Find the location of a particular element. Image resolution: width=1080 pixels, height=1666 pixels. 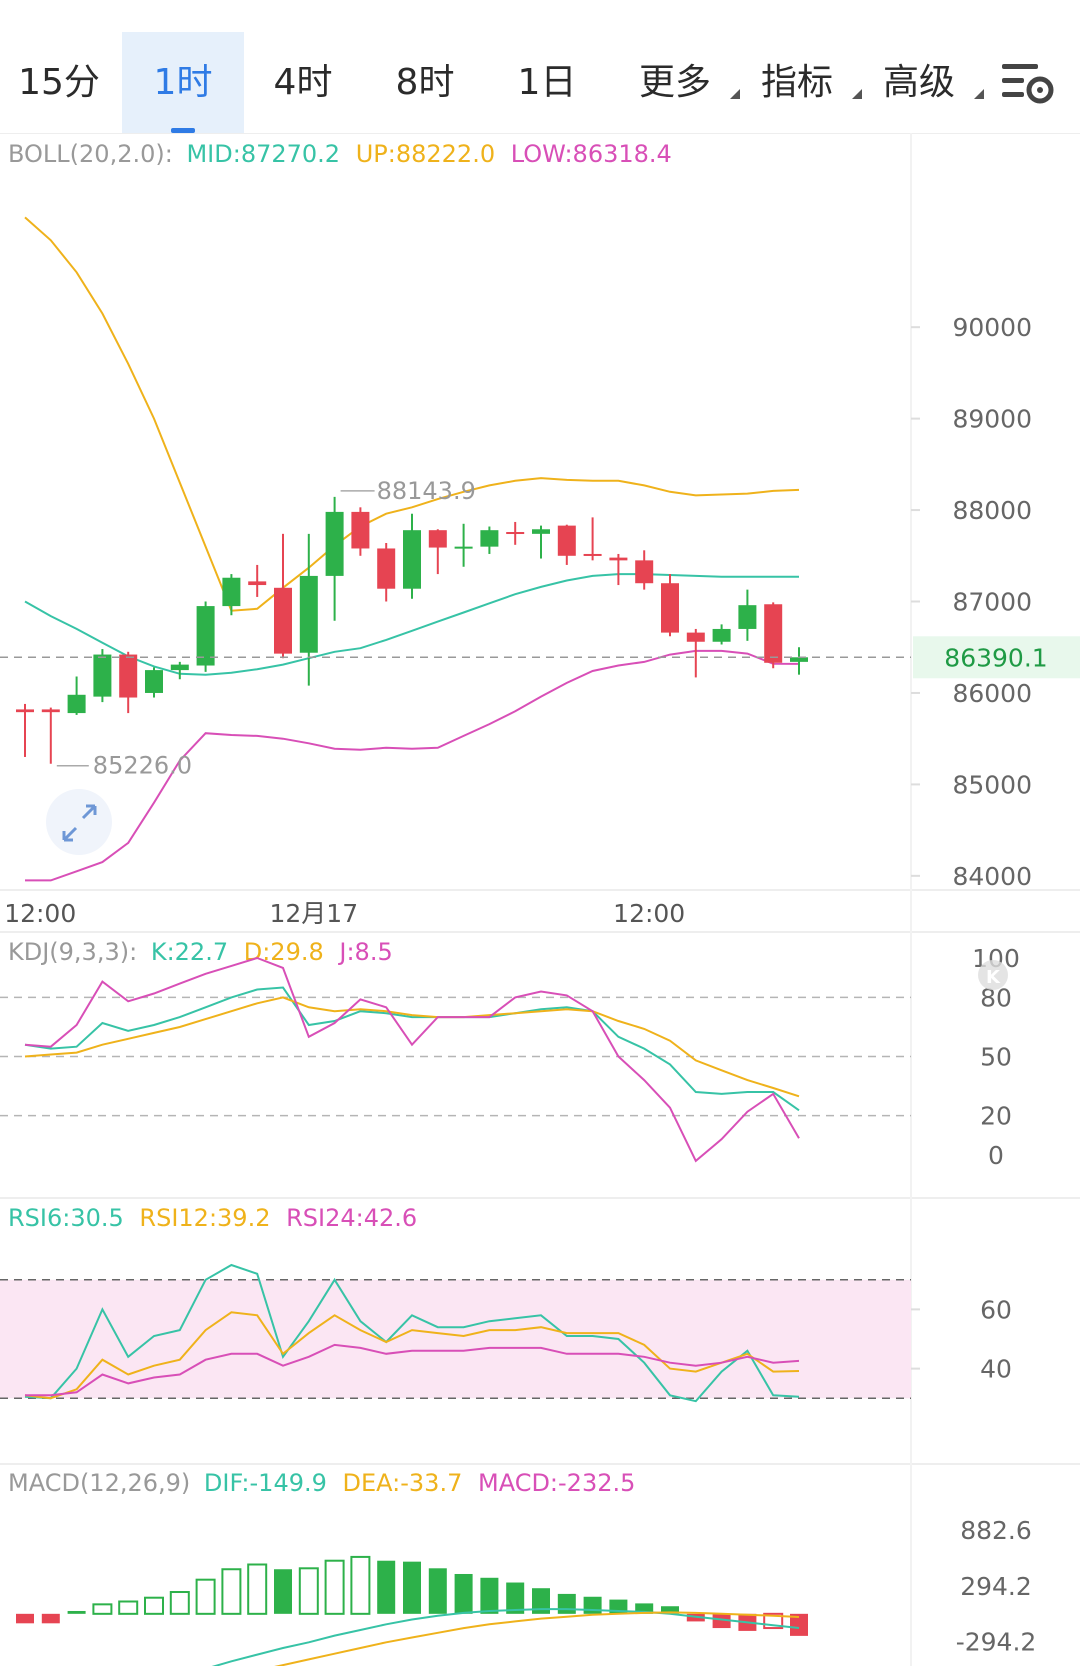

rsi-panel: RSI6:30.5 RSI12:39.2 RSI24:42.6 60 40 is located at coordinates (506, 1303).